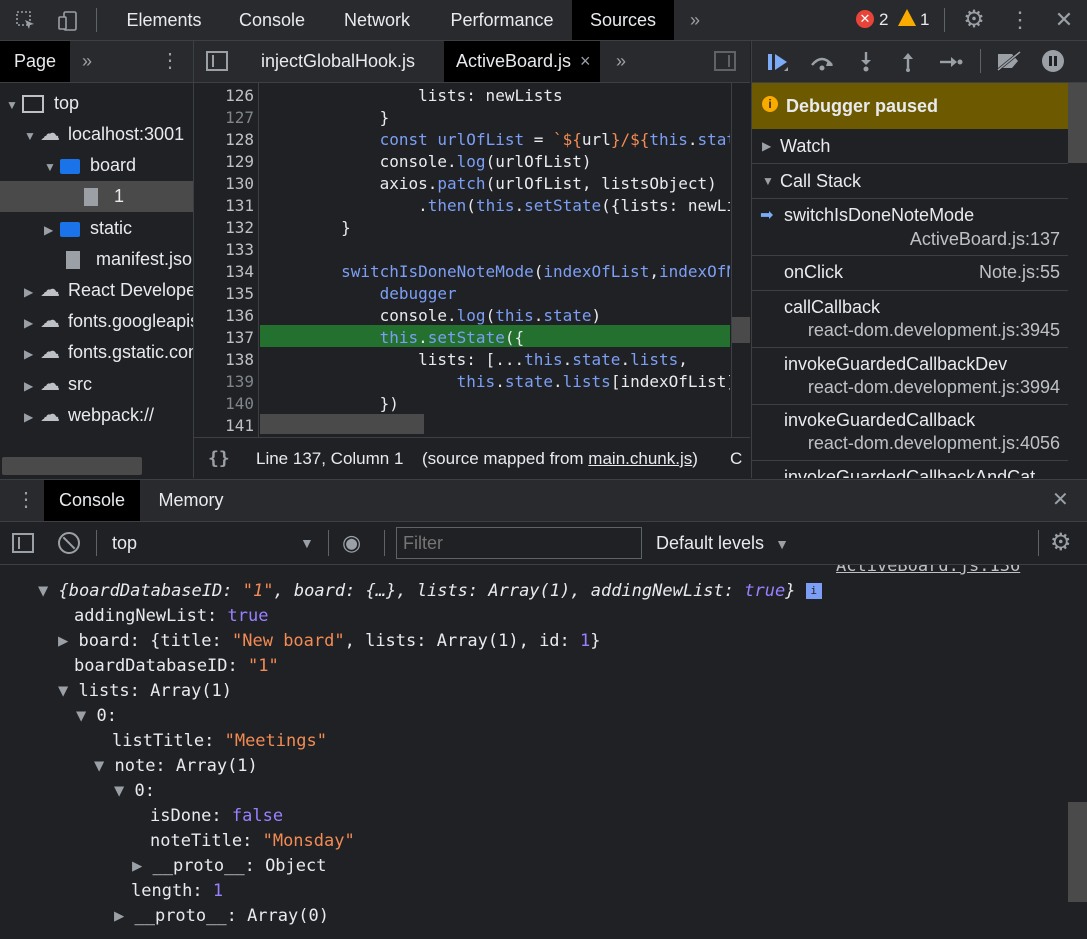 This screenshot has width=1087, height=939. What do you see at coordinates (910, 273) in the screenshot?
I see `call-frame: onClick Note.js:55` at bounding box center [910, 273].